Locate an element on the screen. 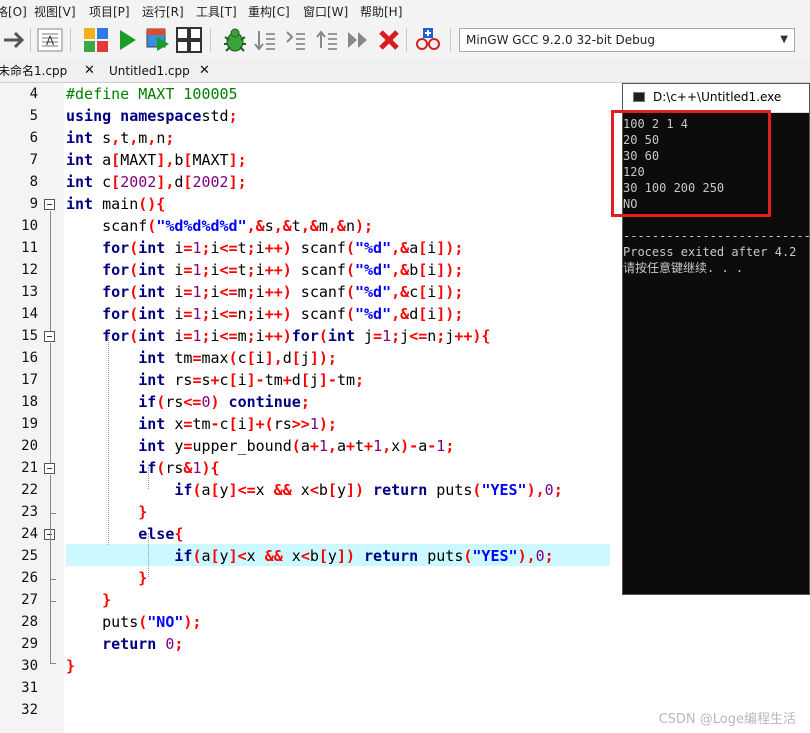 The width and height of the screenshot is (810, 733). code-line: for(int i=1;i<=t;i++) scanf("%d",&a[i]); is located at coordinates (264, 248).